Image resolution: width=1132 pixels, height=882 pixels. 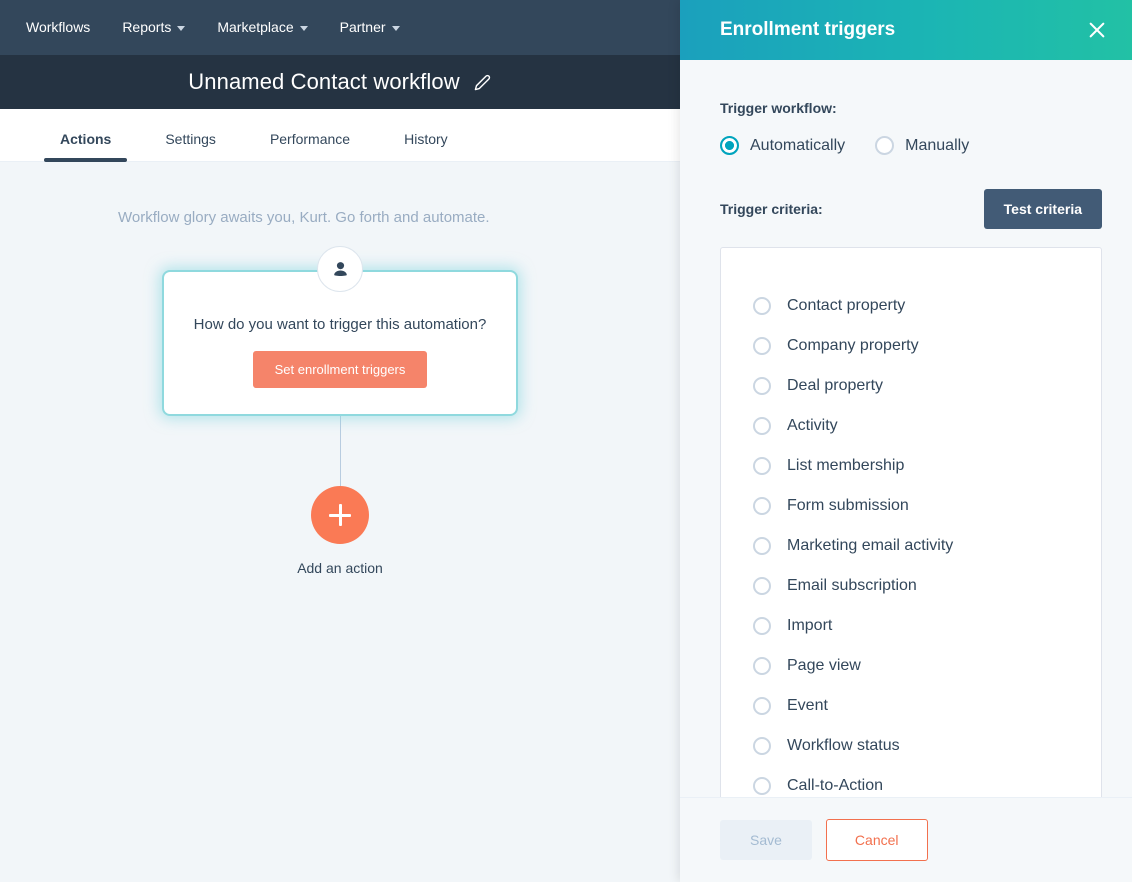 I want to click on trigger-criteria-label: Trigger criteria:, so click(x=771, y=209).